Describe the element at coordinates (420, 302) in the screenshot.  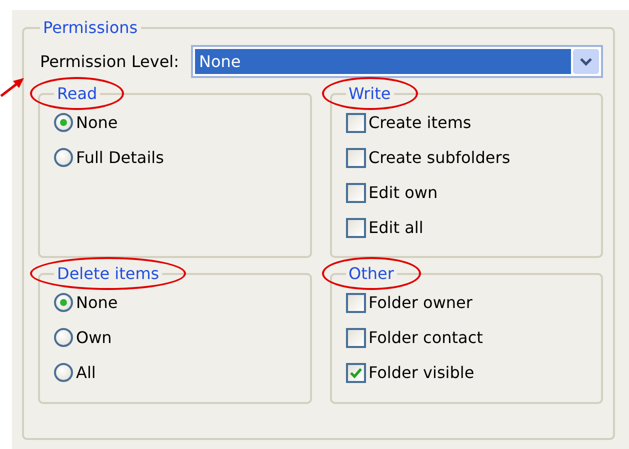
I see `option-label: Folder owner` at that location.